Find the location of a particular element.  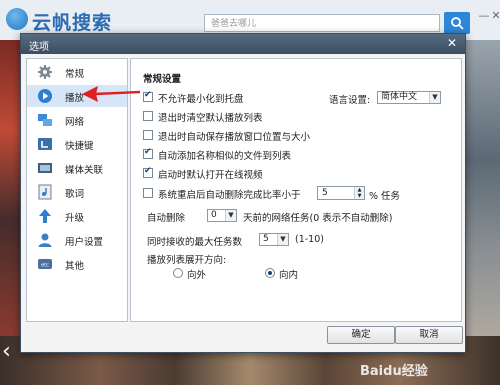

sidebar-item-other: etc 其他 is located at coordinates (77, 264).